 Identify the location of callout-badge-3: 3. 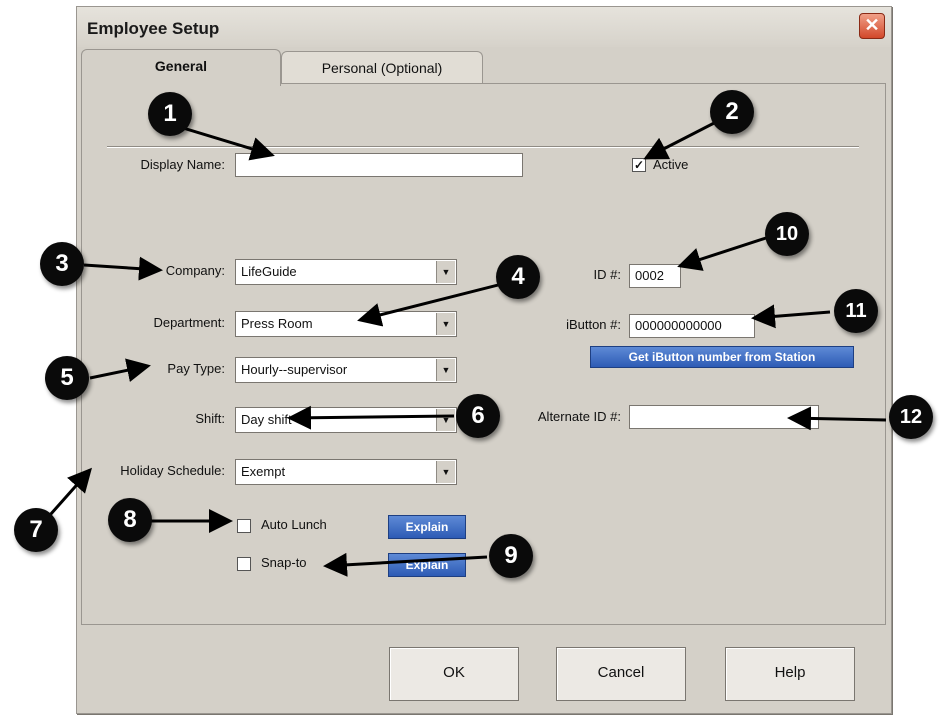
(62, 264).